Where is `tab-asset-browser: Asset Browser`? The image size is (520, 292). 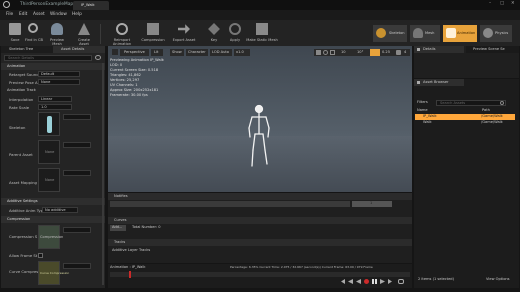
tab-asset-browser: Asset Browser is located at coordinates (439, 82).